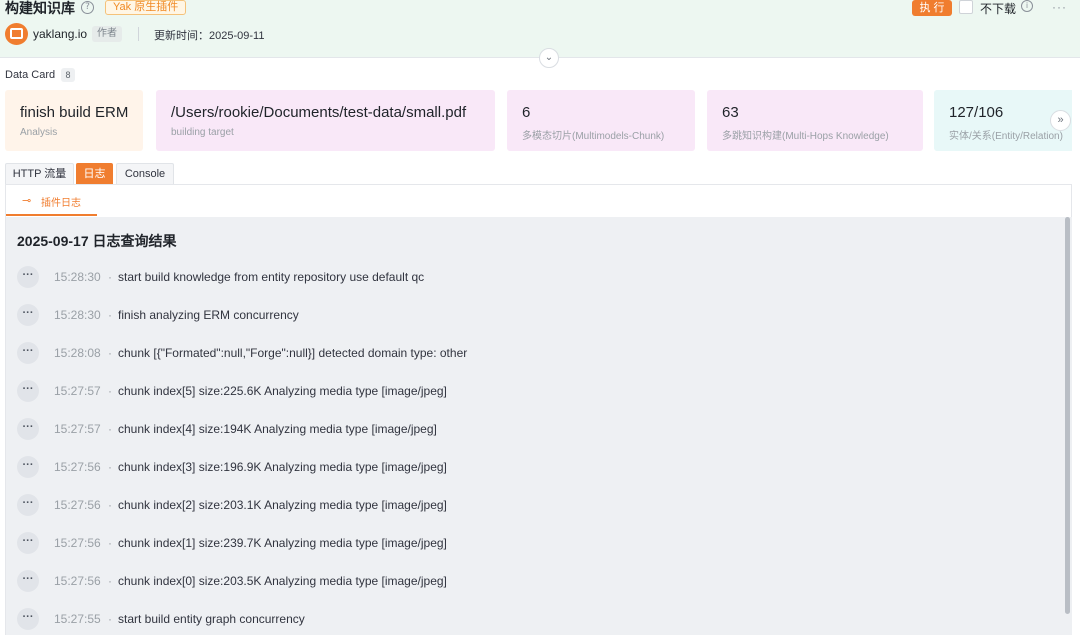  What do you see at coordinates (97, 241) in the screenshot?
I see `log-heading: 2025-09-17 日志查询结果` at bounding box center [97, 241].